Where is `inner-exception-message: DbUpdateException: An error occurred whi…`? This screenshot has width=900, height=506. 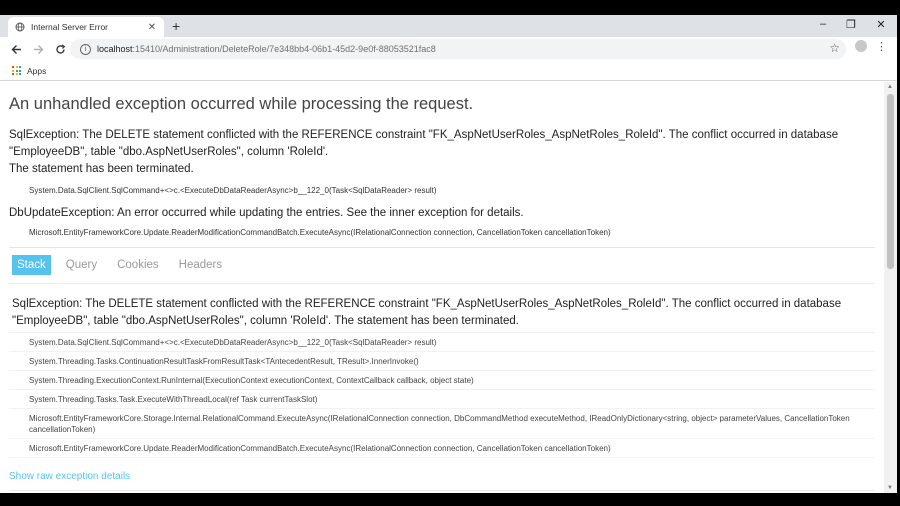
inner-exception-message: DbUpdateException: An error occurred whi… is located at coordinates (266, 213).